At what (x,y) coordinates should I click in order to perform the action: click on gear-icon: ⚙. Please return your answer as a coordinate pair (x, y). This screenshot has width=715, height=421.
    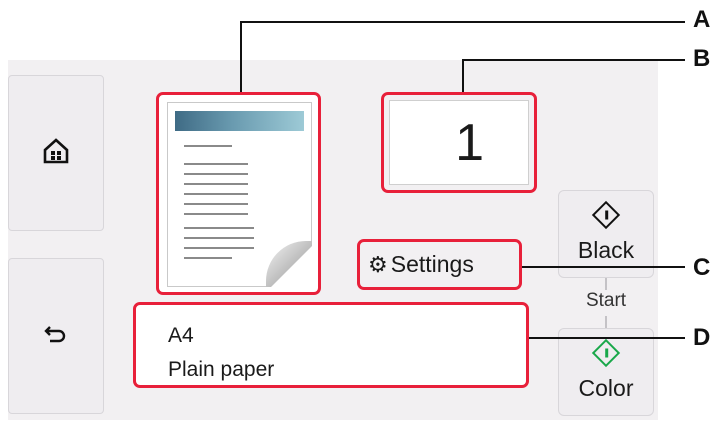
    Looking at the image, I should click on (378, 264).